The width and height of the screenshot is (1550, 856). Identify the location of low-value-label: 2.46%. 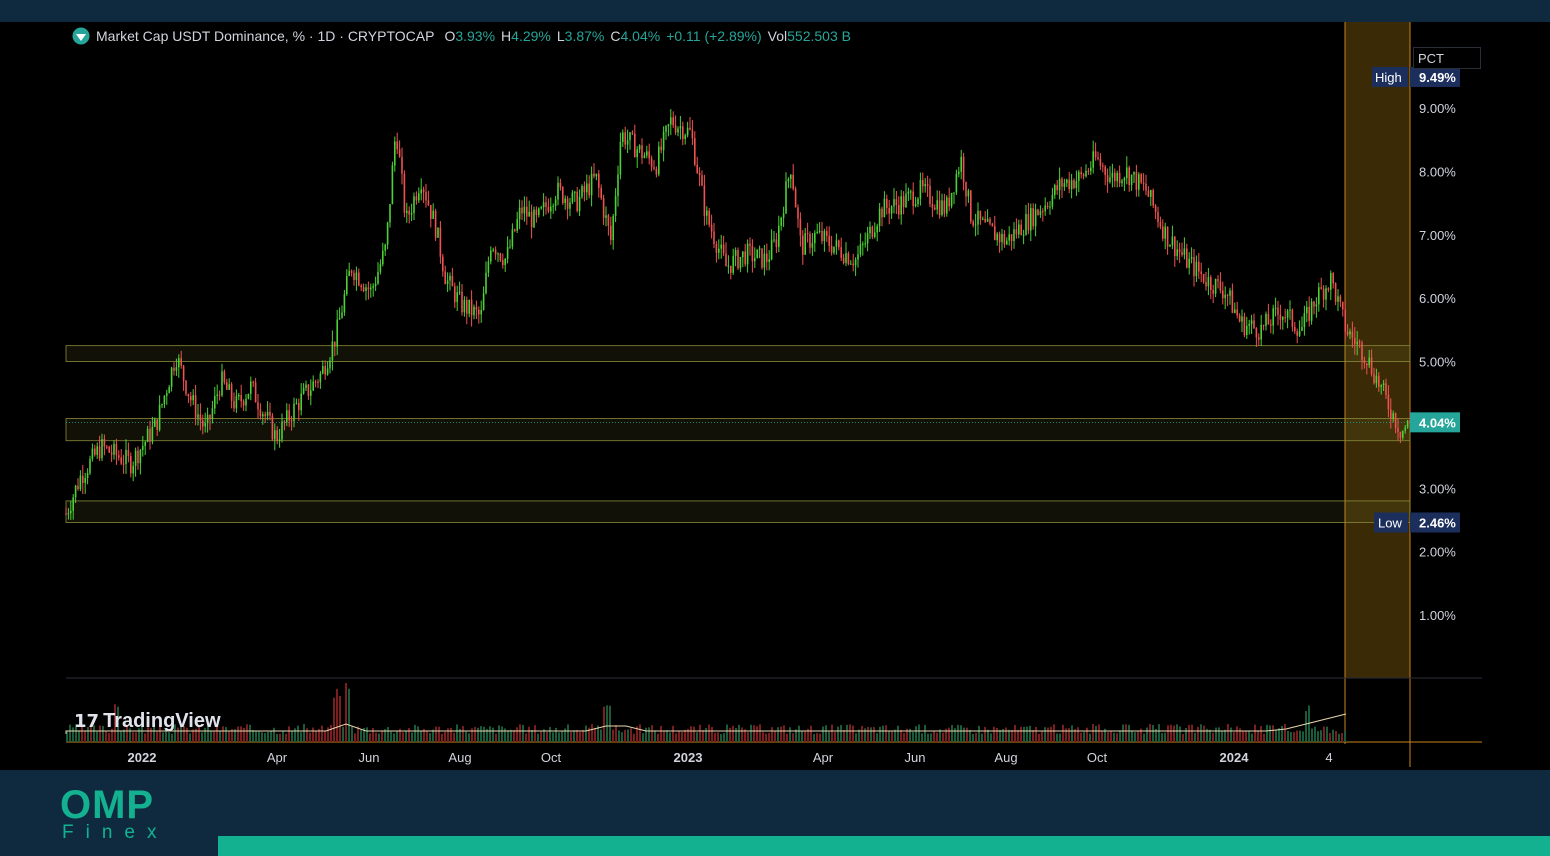
(1437, 522).